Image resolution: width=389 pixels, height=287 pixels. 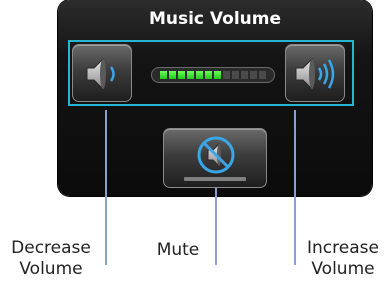 What do you see at coordinates (215, 19) in the screenshot?
I see `dialog-title: Music Volume` at bounding box center [215, 19].